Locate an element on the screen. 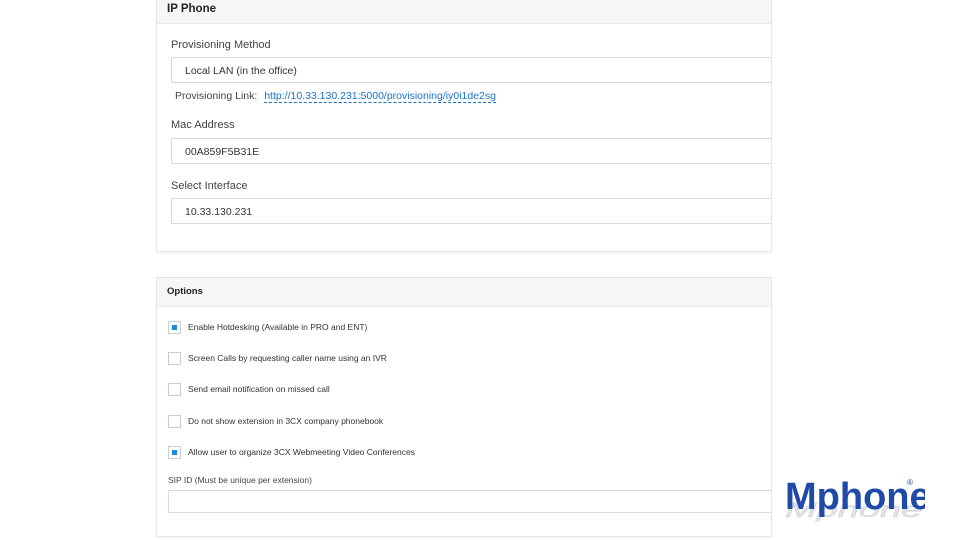 Image resolution: width=960 pixels, height=540 pixels. logo-text: Mphone is located at coordinates (855, 497).